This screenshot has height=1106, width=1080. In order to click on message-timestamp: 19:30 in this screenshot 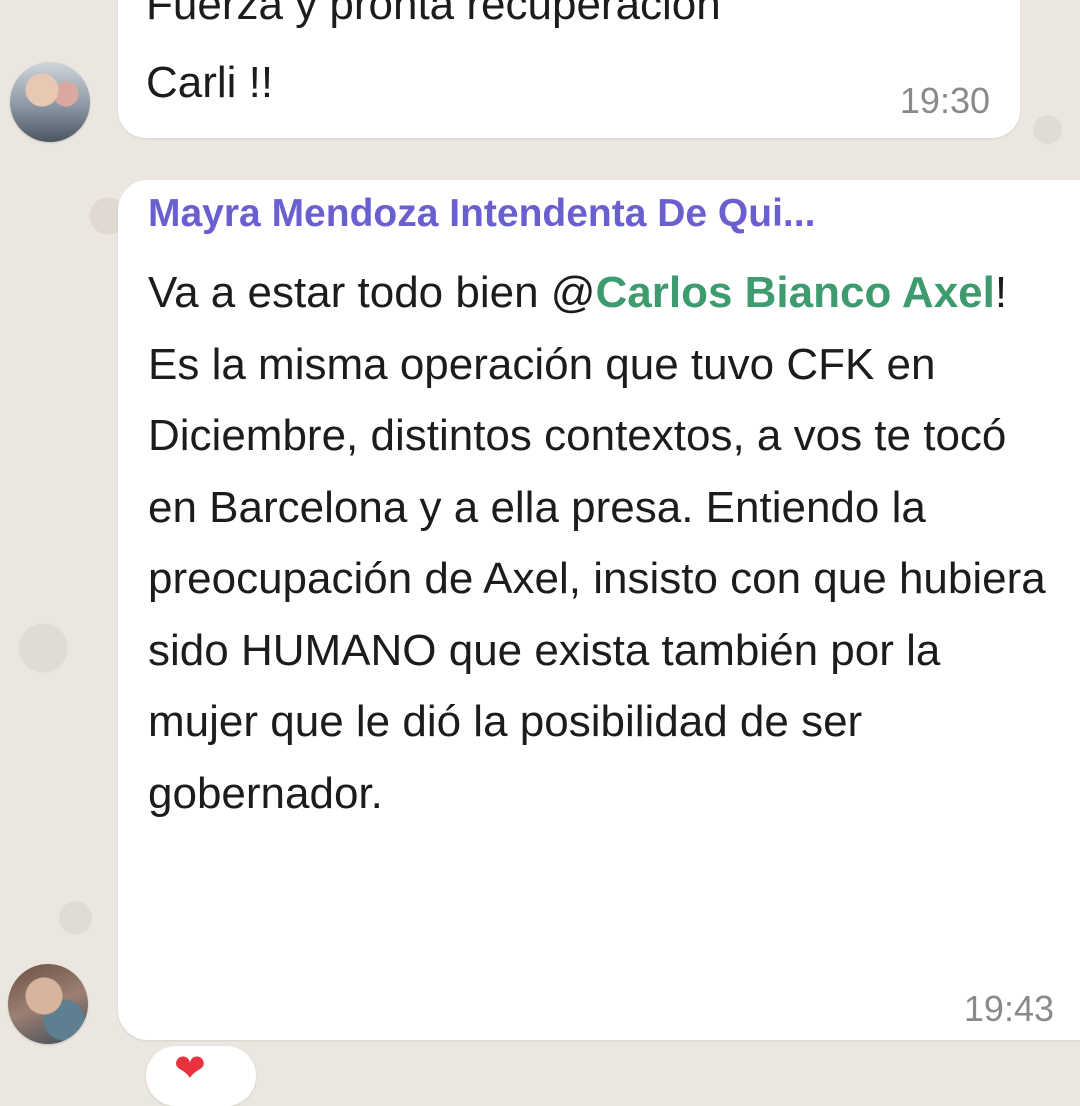, I will do `click(944, 100)`.